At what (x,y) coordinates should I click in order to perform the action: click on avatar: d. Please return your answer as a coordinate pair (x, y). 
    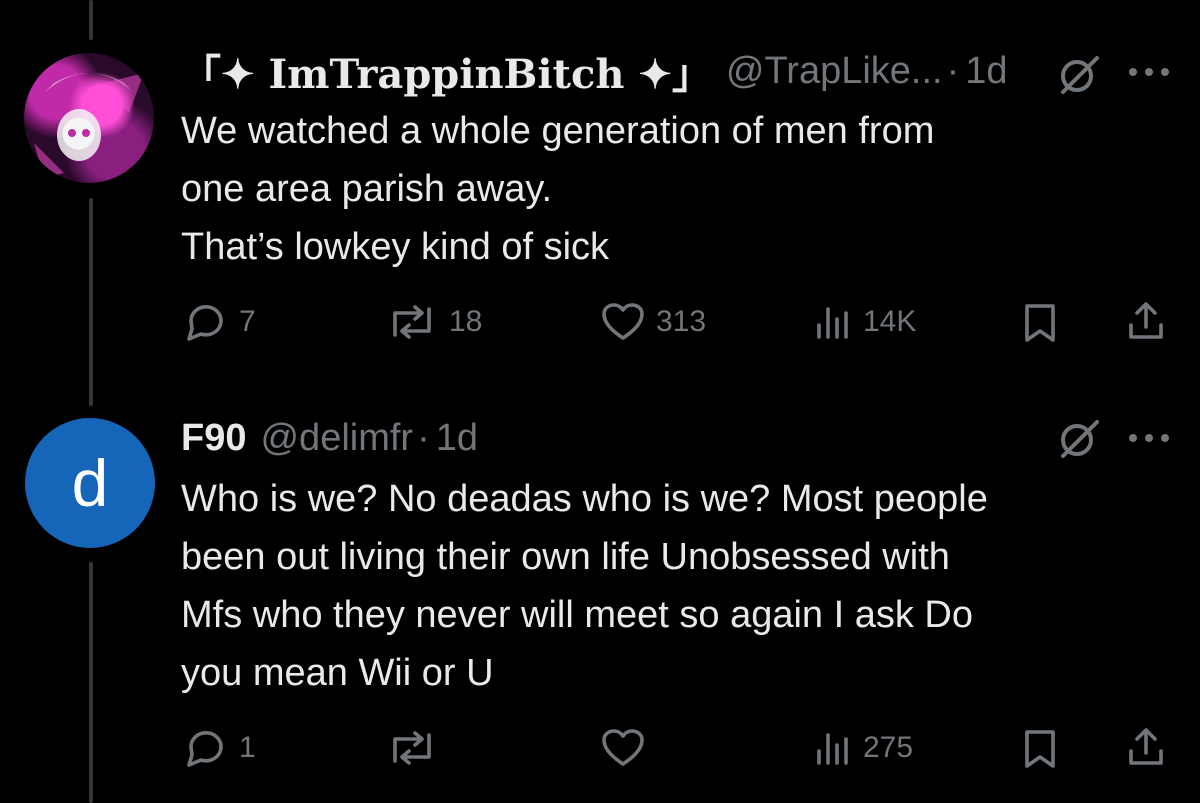
    Looking at the image, I should click on (90, 483).